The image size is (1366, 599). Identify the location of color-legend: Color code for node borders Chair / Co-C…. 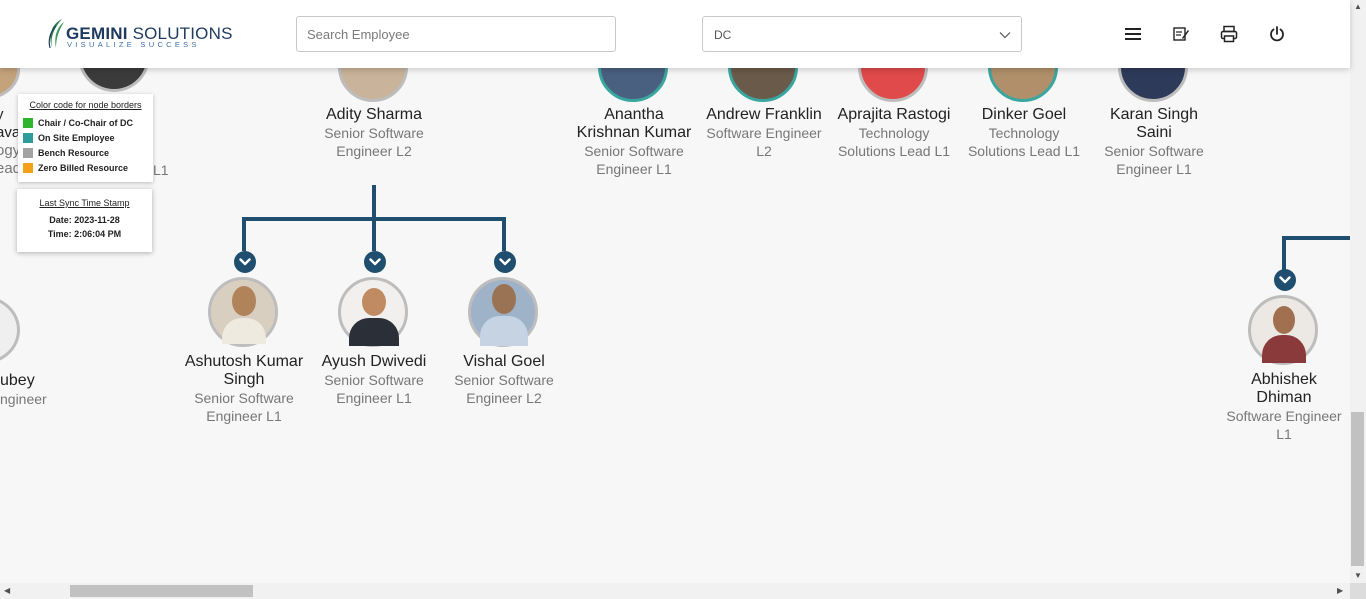
(85, 138).